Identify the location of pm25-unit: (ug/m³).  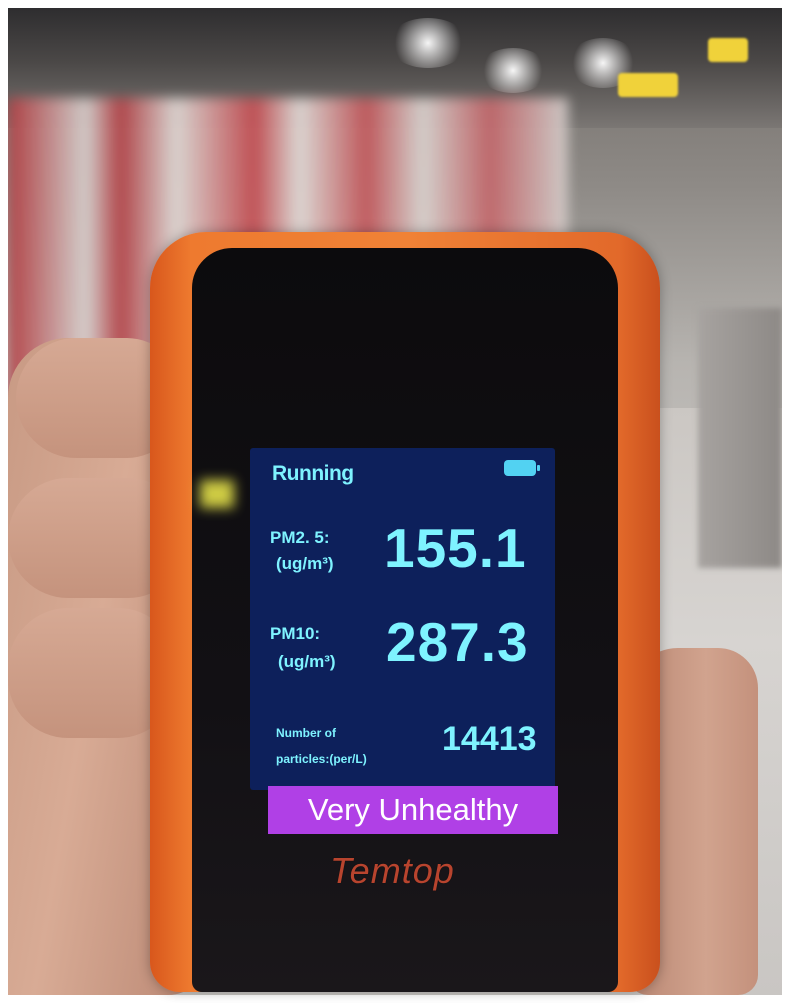
(305, 563).